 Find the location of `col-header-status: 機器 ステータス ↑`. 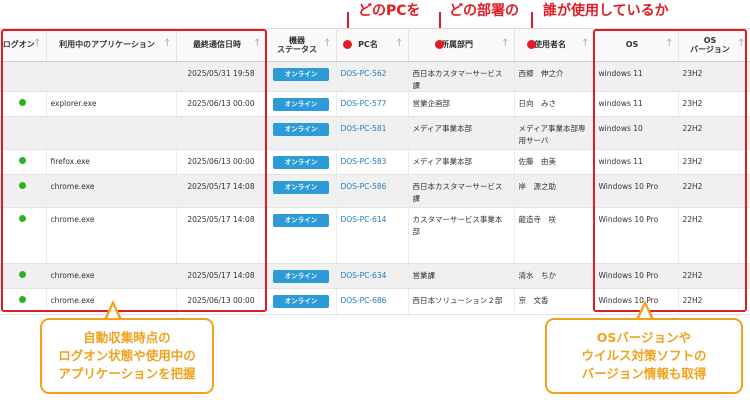

col-header-status: 機器 ステータス ↑ is located at coordinates (301, 45).